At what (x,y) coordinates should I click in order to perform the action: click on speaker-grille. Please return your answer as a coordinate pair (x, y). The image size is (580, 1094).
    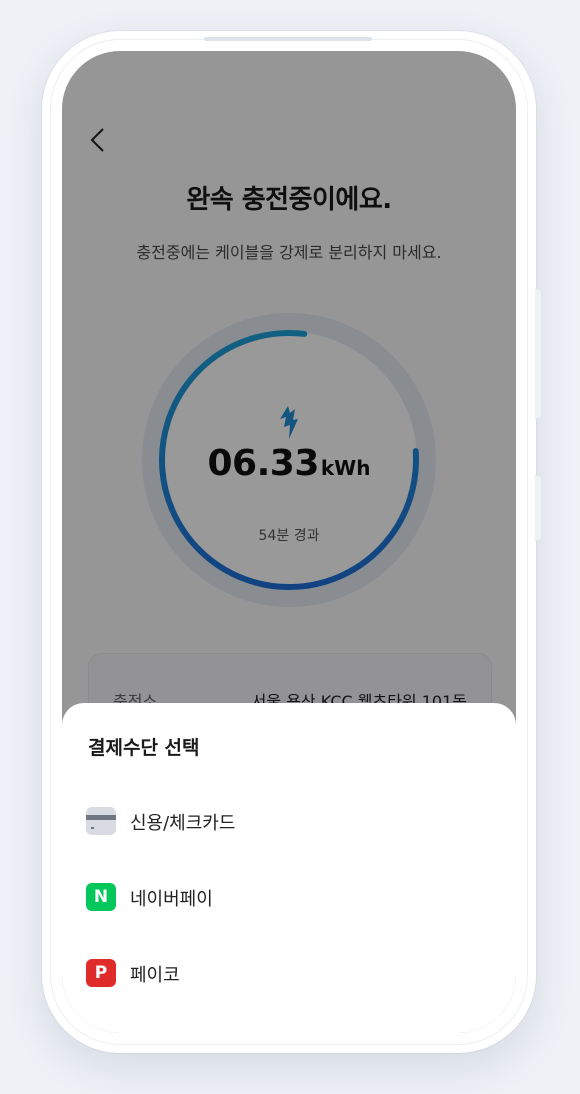
    Looking at the image, I should click on (288, 39).